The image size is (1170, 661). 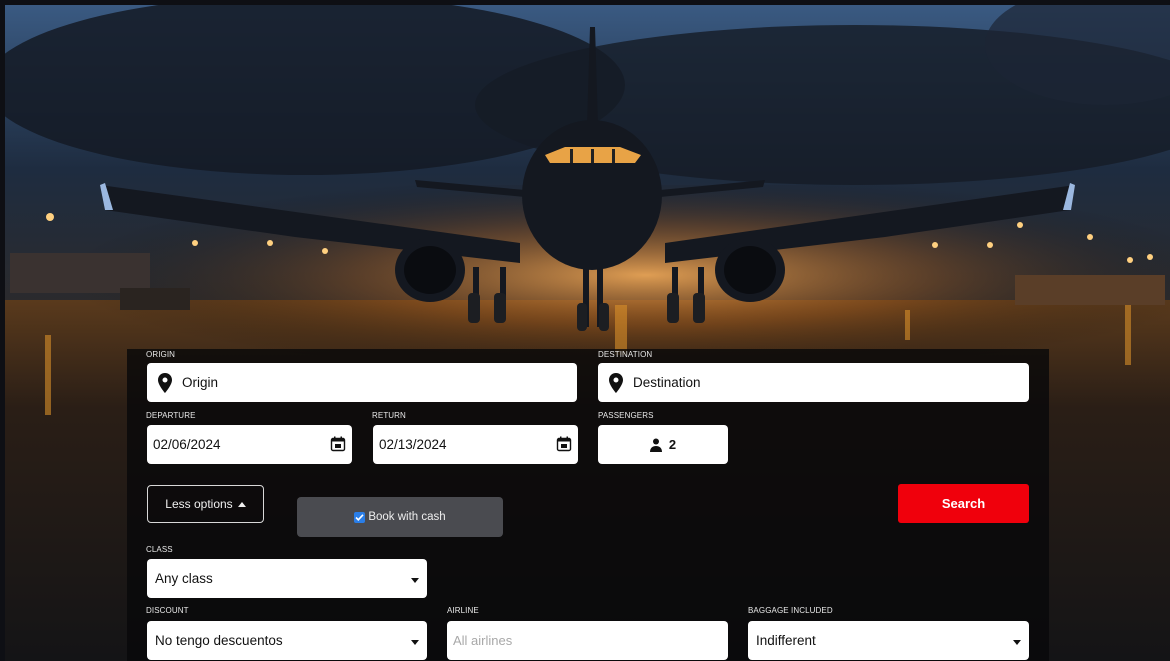 What do you see at coordinates (389, 415) in the screenshot?
I see `return-label: RETURN` at bounding box center [389, 415].